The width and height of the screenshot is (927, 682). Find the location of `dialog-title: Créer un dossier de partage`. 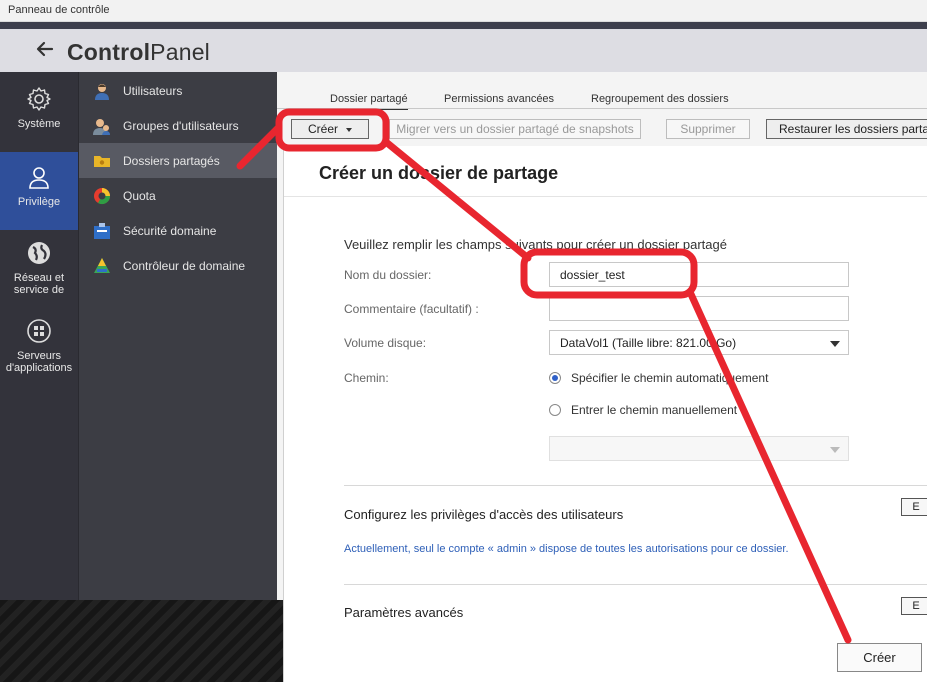

dialog-title: Créer un dossier de partage is located at coordinates (439, 173).